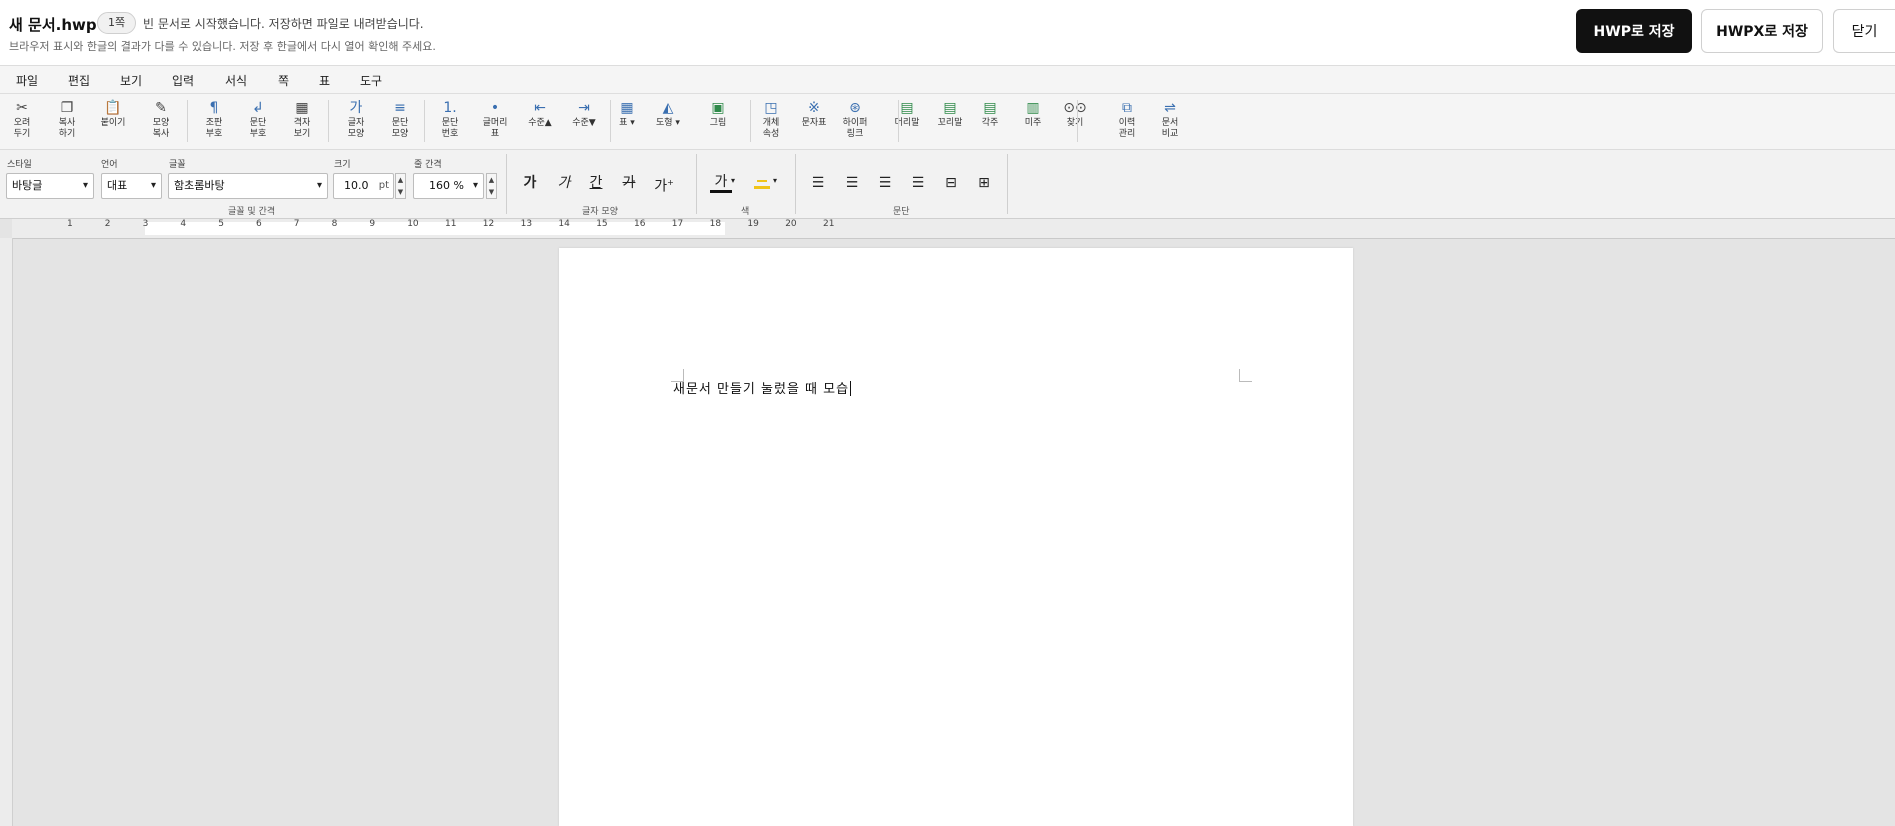 Image resolution: width=1895 pixels, height=826 pixels. I want to click on menu-tools: 도구, so click(371, 80).